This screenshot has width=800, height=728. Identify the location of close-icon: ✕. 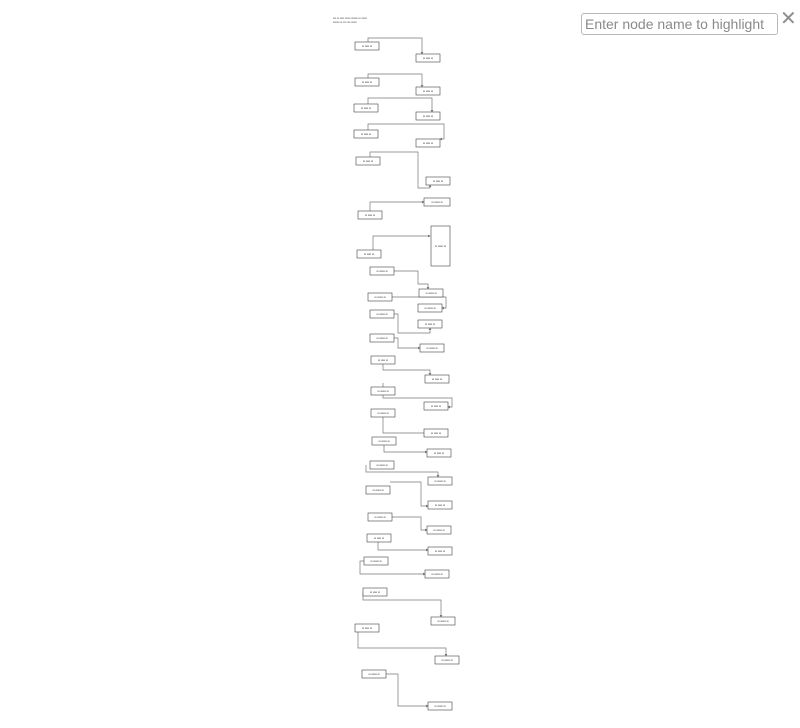
(788, 18).